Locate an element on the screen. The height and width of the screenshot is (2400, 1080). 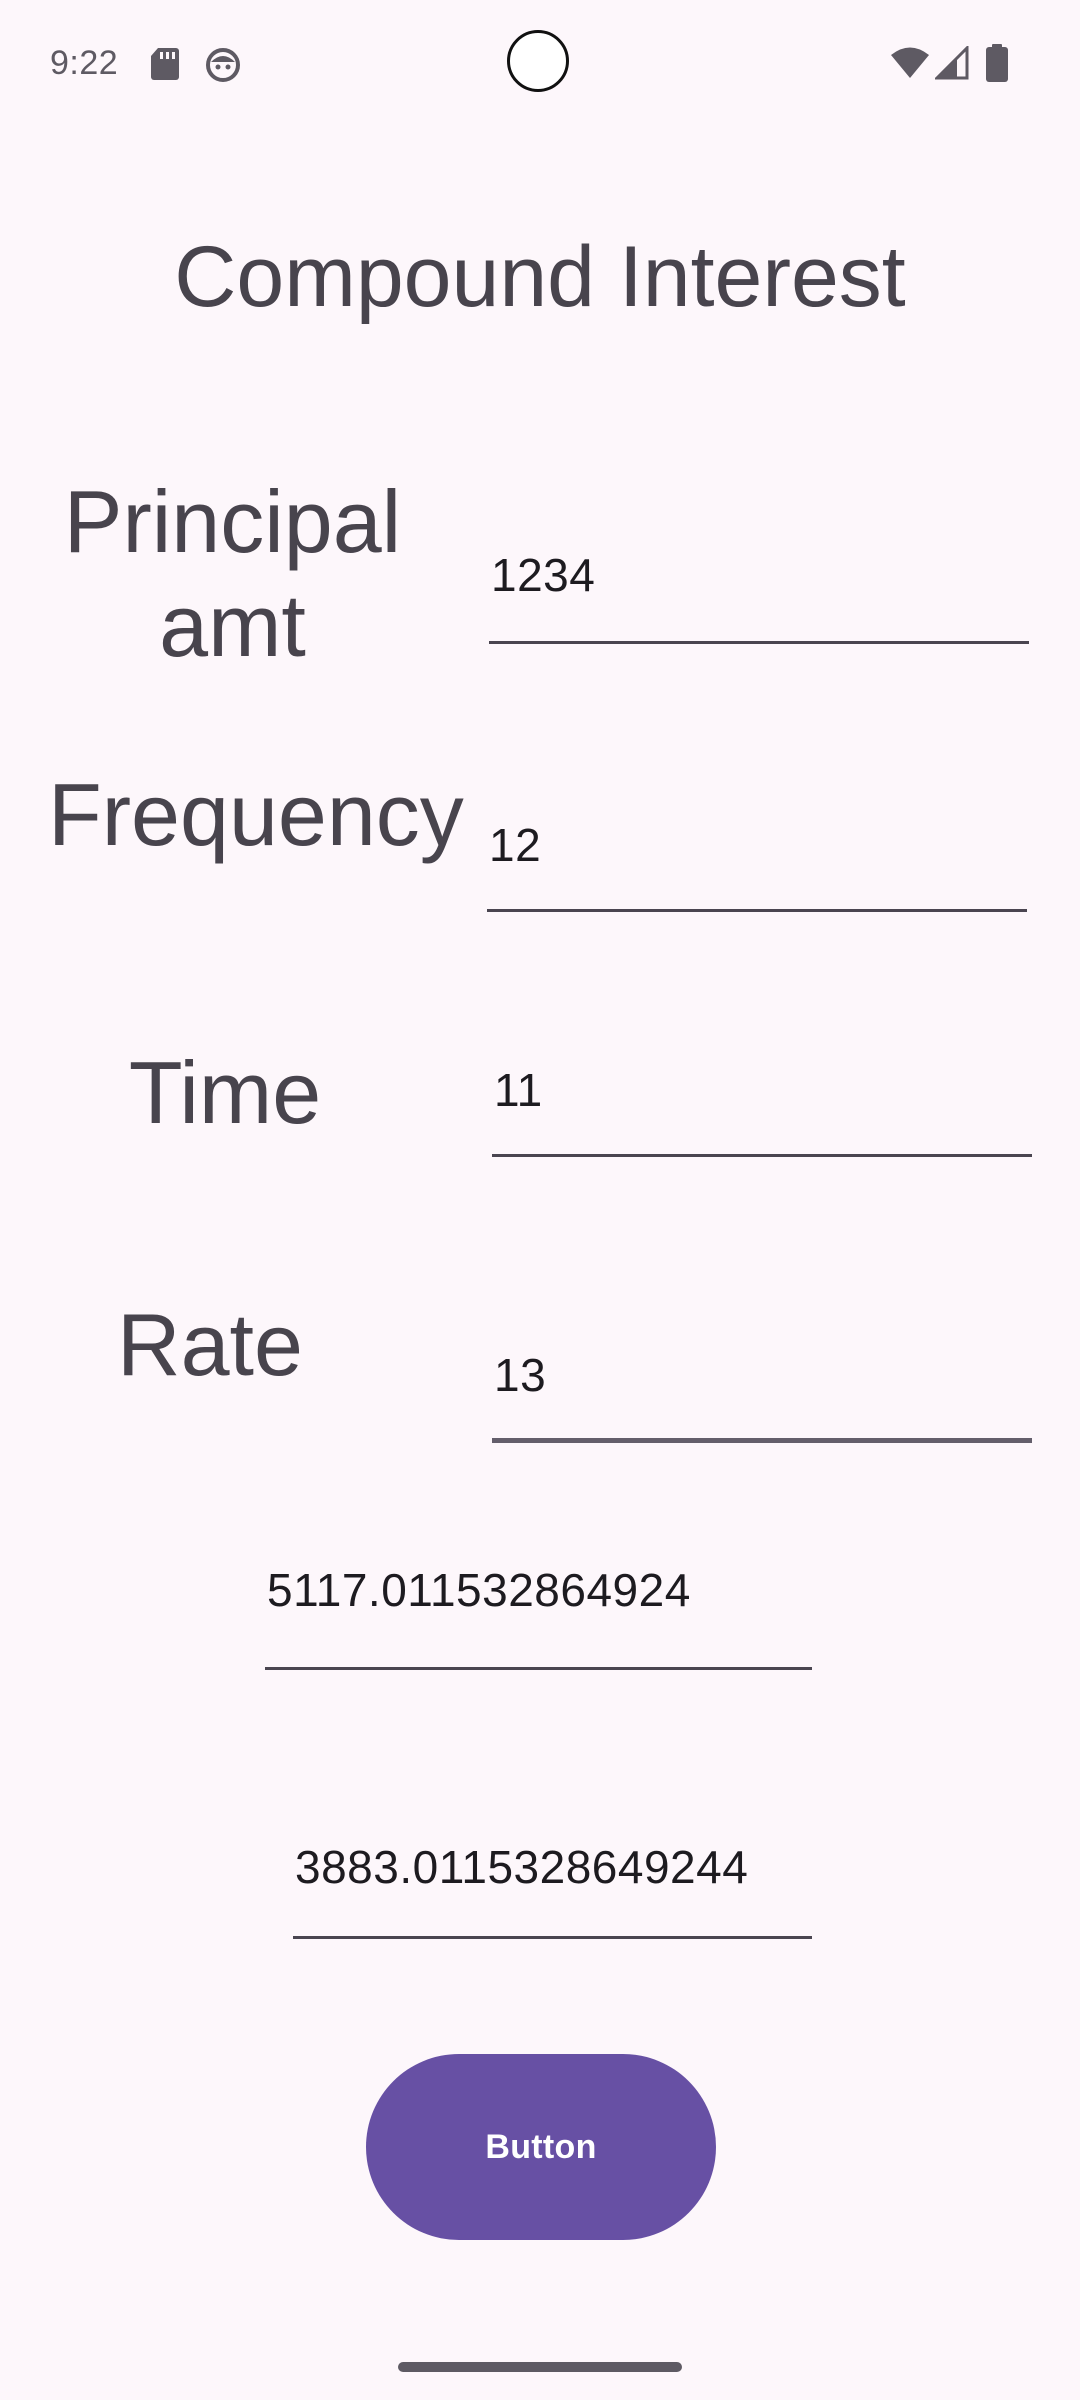
rate-value: 13 is located at coordinates (520, 1375).